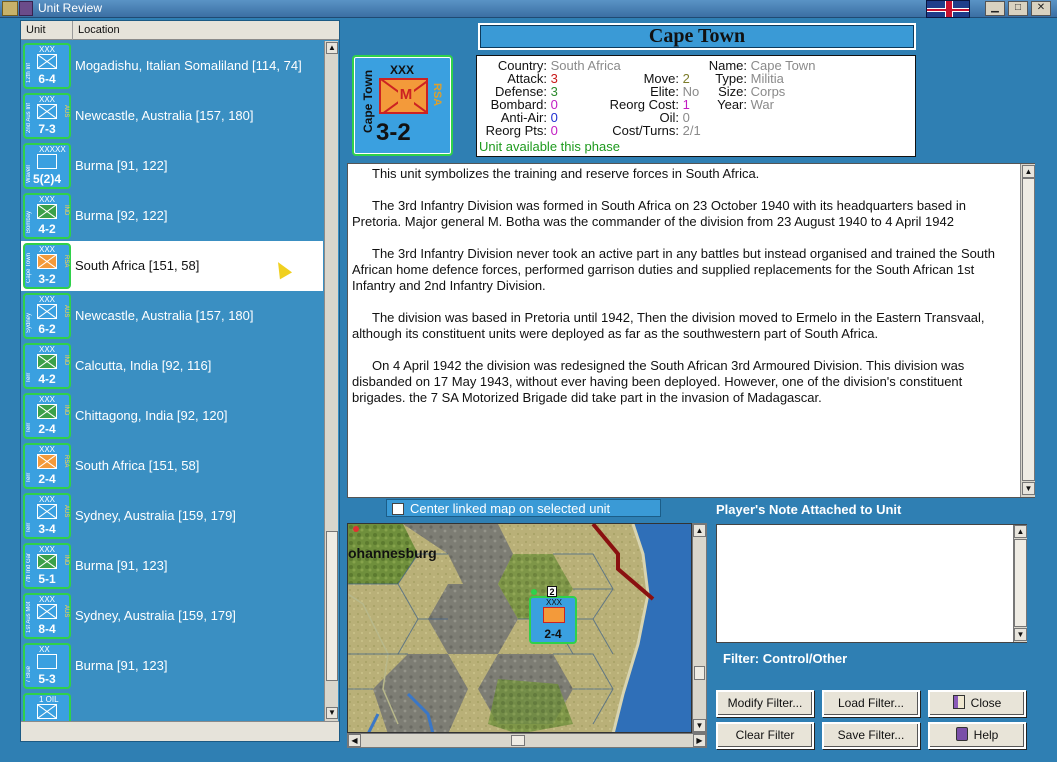 This screenshot has height=762, width=1057. Describe the element at coordinates (368, 101) in the screenshot. I see `counter-side-label: Cape Town` at that location.